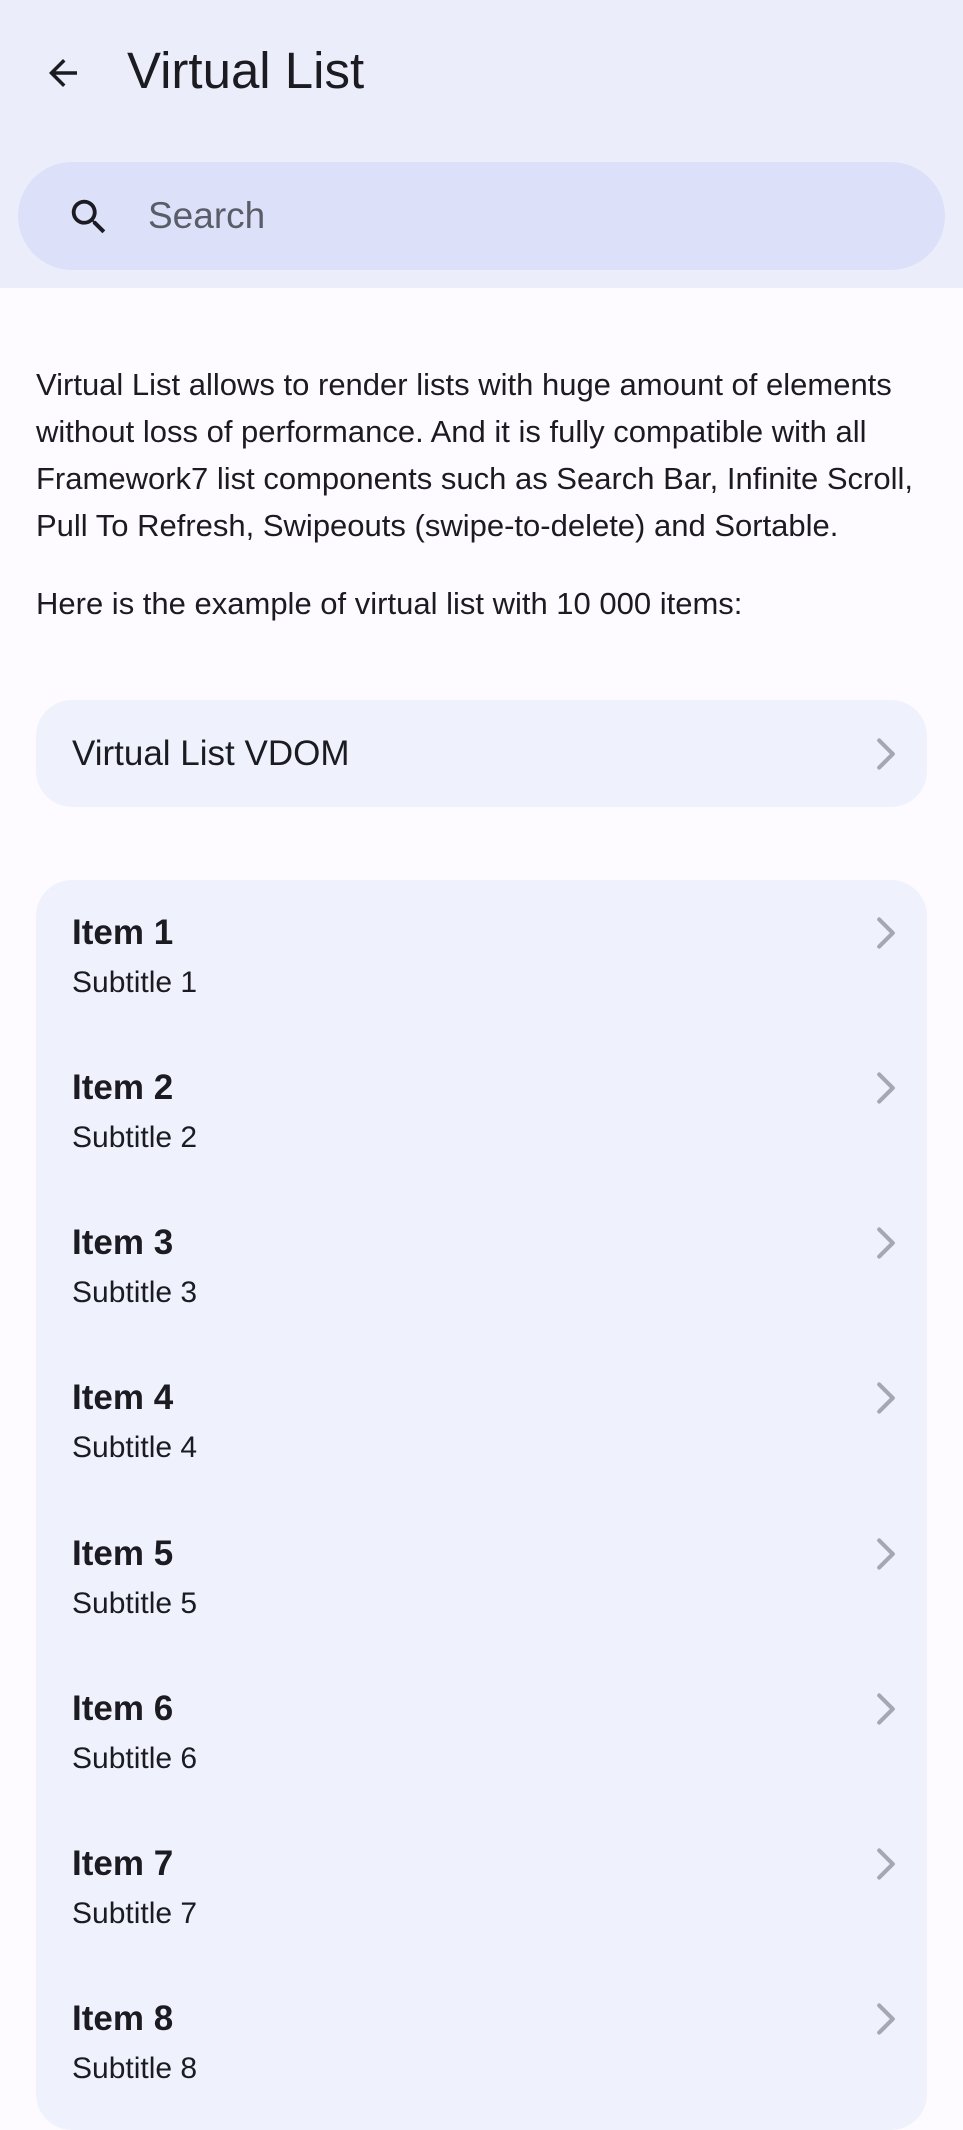 This screenshot has width=963, height=2130. Describe the element at coordinates (123, 2018) in the screenshot. I see `item-title: Item 8` at that location.